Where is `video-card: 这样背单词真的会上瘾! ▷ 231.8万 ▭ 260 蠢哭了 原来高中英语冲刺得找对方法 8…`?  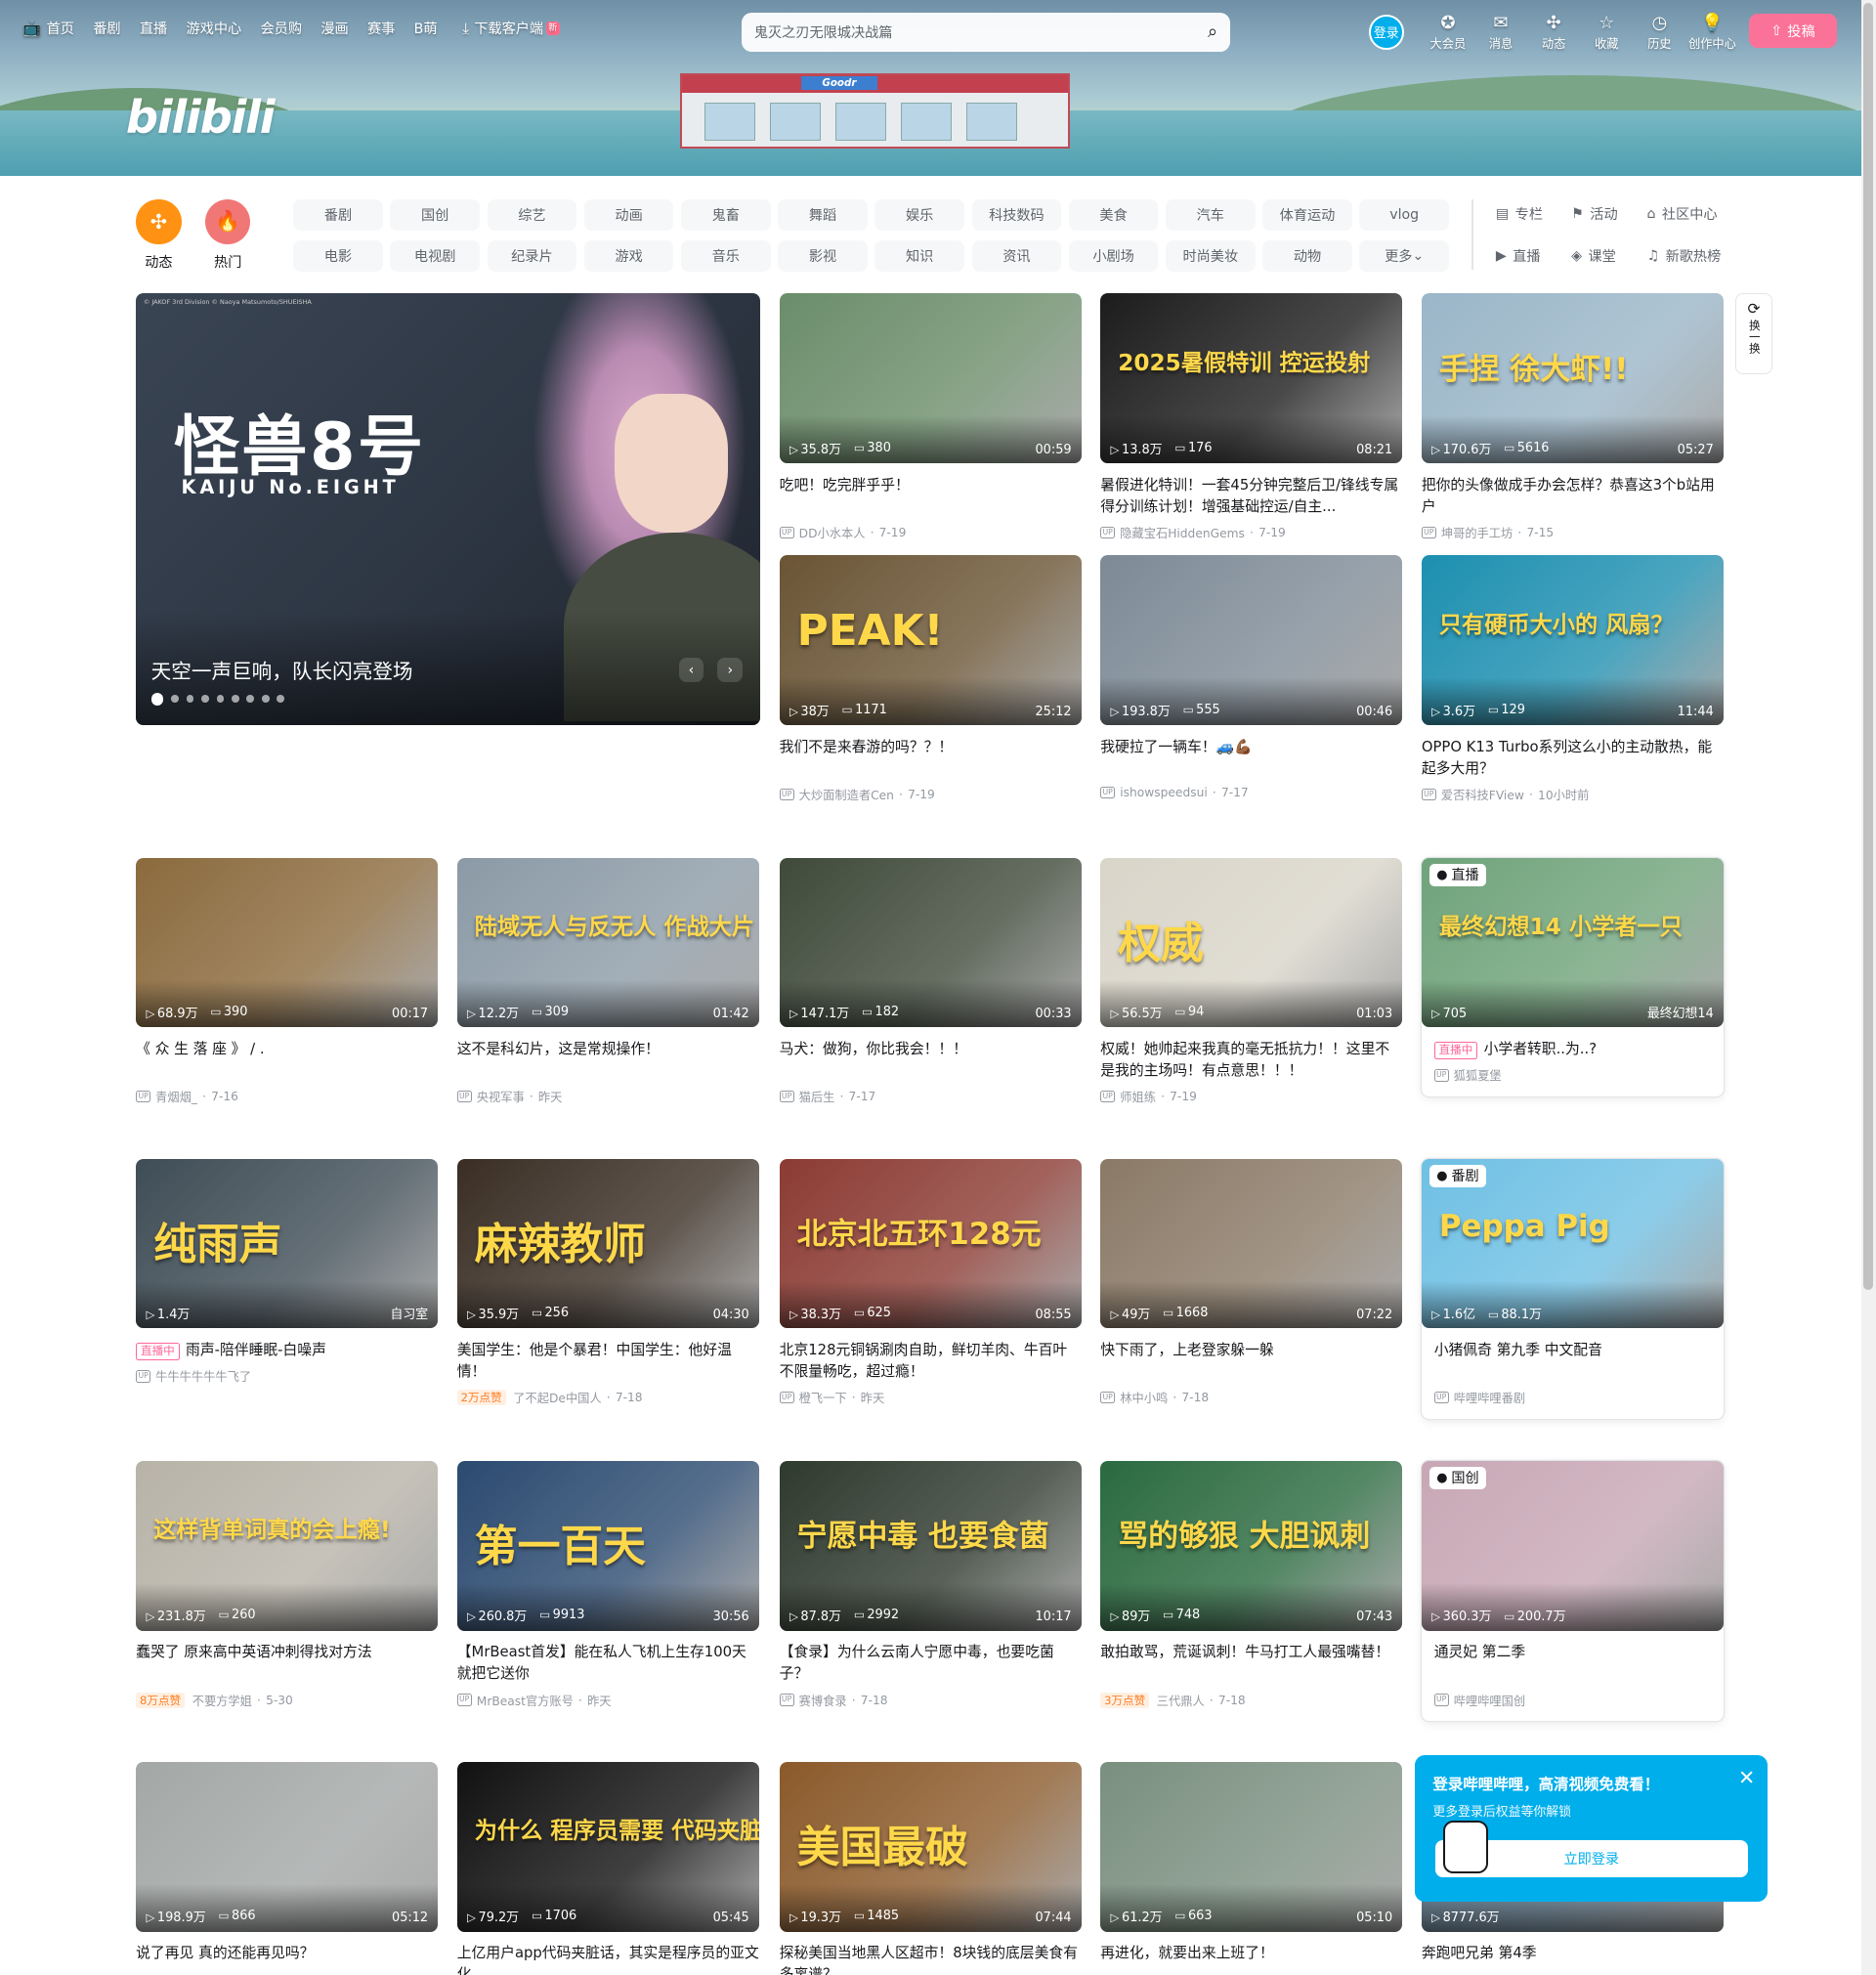
video-card: 这样背单词真的会上瘾! ▷ 231.8万 ▭ 260 蠢哭了 原来高中英语冲刺得找对方法 8… is located at coordinates (287, 1585).